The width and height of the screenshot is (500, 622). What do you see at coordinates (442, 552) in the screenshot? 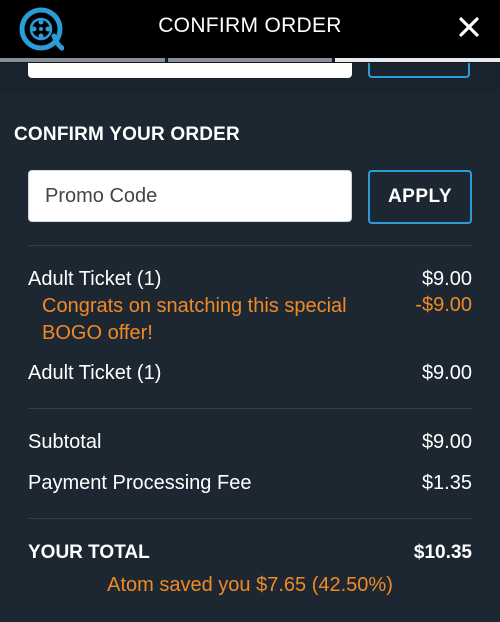
I see `total-amount: $10.35` at bounding box center [442, 552].